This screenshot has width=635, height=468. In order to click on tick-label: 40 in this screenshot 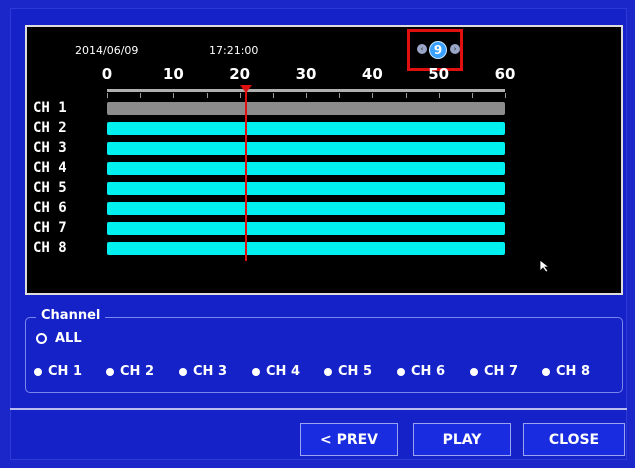, I will do `click(372, 74)`.